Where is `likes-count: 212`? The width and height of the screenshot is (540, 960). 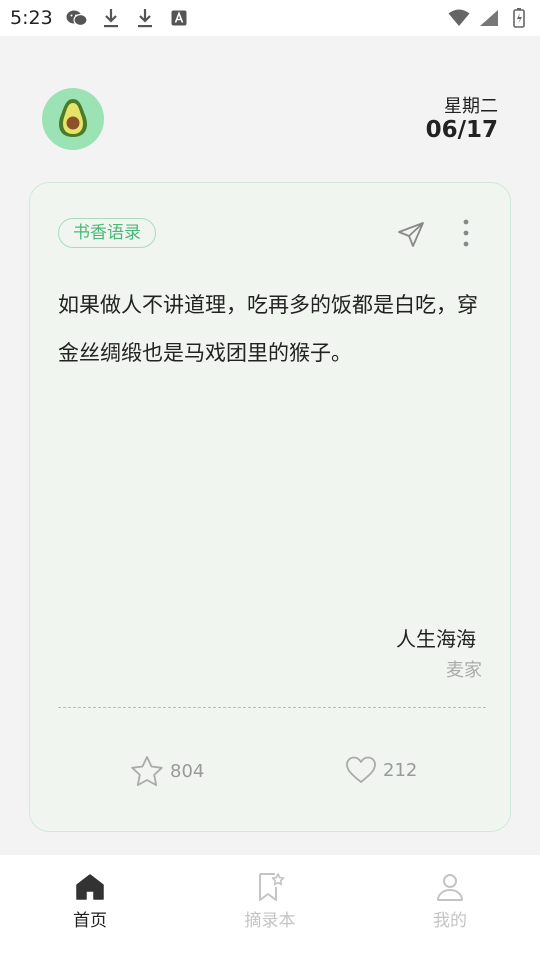 likes-count: 212 is located at coordinates (400, 770).